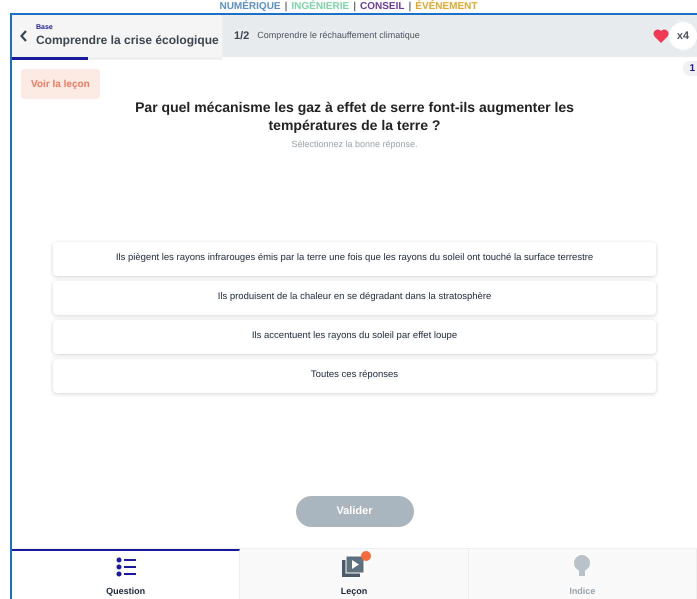 This screenshot has height=599, width=697. What do you see at coordinates (354, 116) in the screenshot?
I see `question-text: Par quel mécanisme les gaz à effet de serre font-ils augmenter les températures de la terre ?` at bounding box center [354, 116].